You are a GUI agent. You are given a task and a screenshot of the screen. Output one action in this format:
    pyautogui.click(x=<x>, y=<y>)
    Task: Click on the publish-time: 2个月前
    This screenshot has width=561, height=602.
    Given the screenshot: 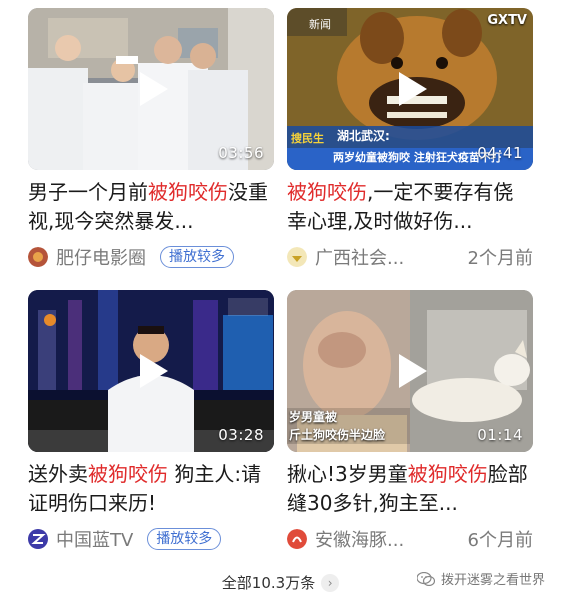 What is the action you would take?
    pyautogui.click(x=500, y=258)
    